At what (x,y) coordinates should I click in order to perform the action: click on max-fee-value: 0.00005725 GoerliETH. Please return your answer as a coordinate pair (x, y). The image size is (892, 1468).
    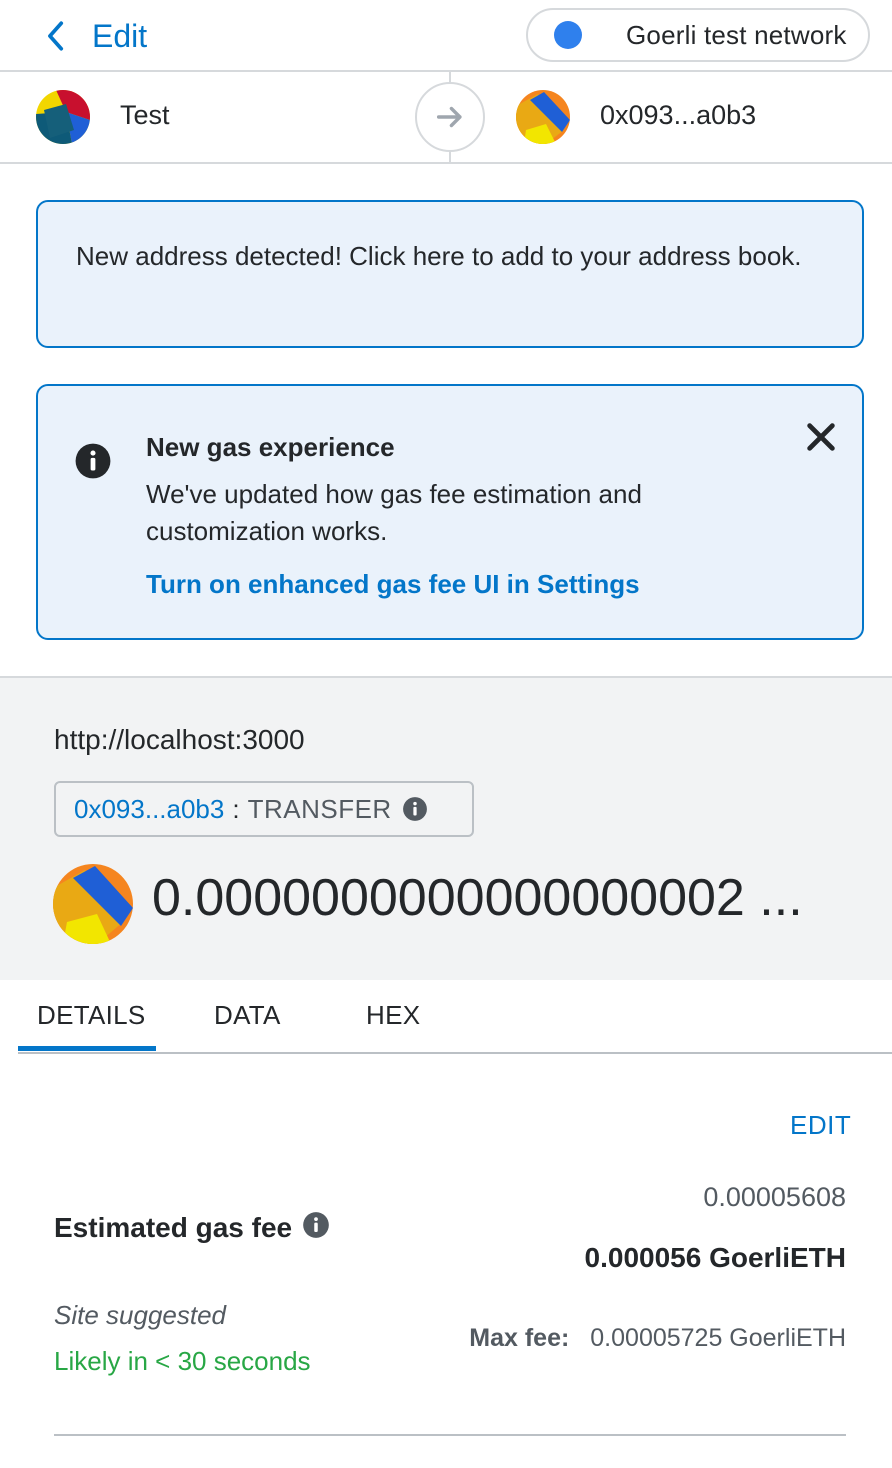
    Looking at the image, I should click on (718, 1338).